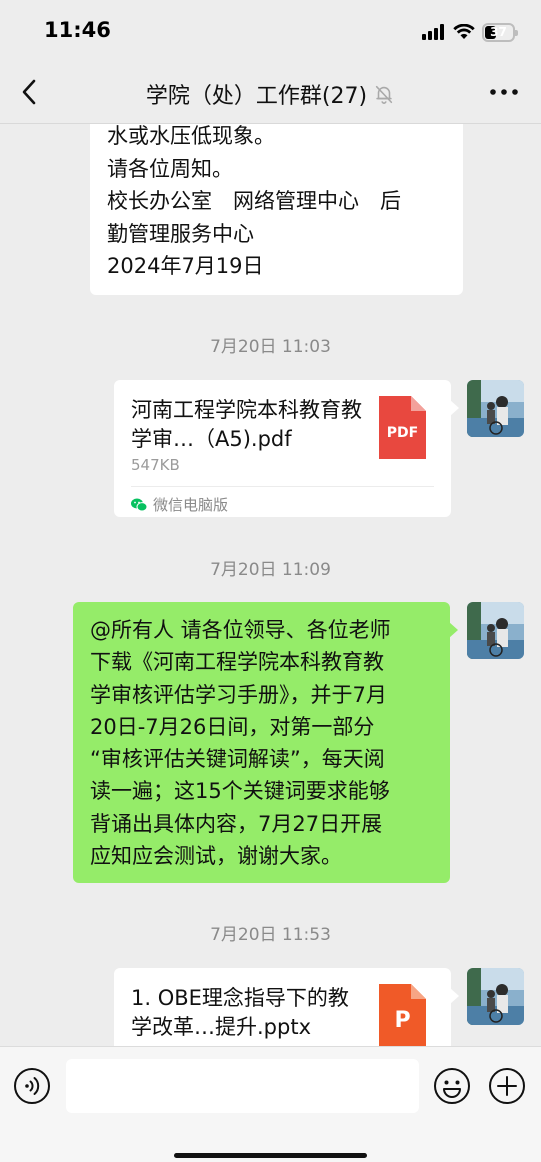  What do you see at coordinates (32, 1086) in the screenshot?
I see `voice-icon` at bounding box center [32, 1086].